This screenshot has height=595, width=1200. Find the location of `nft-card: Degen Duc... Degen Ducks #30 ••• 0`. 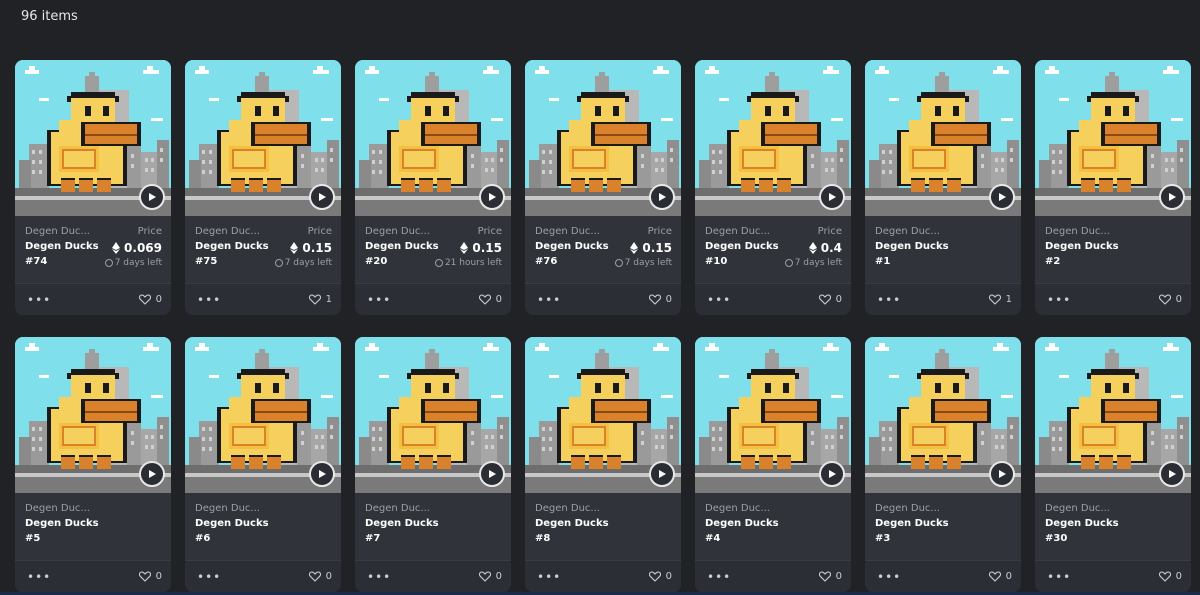

nft-card: Degen Duc... Degen Ducks #30 ••• 0 is located at coordinates (1113, 464).